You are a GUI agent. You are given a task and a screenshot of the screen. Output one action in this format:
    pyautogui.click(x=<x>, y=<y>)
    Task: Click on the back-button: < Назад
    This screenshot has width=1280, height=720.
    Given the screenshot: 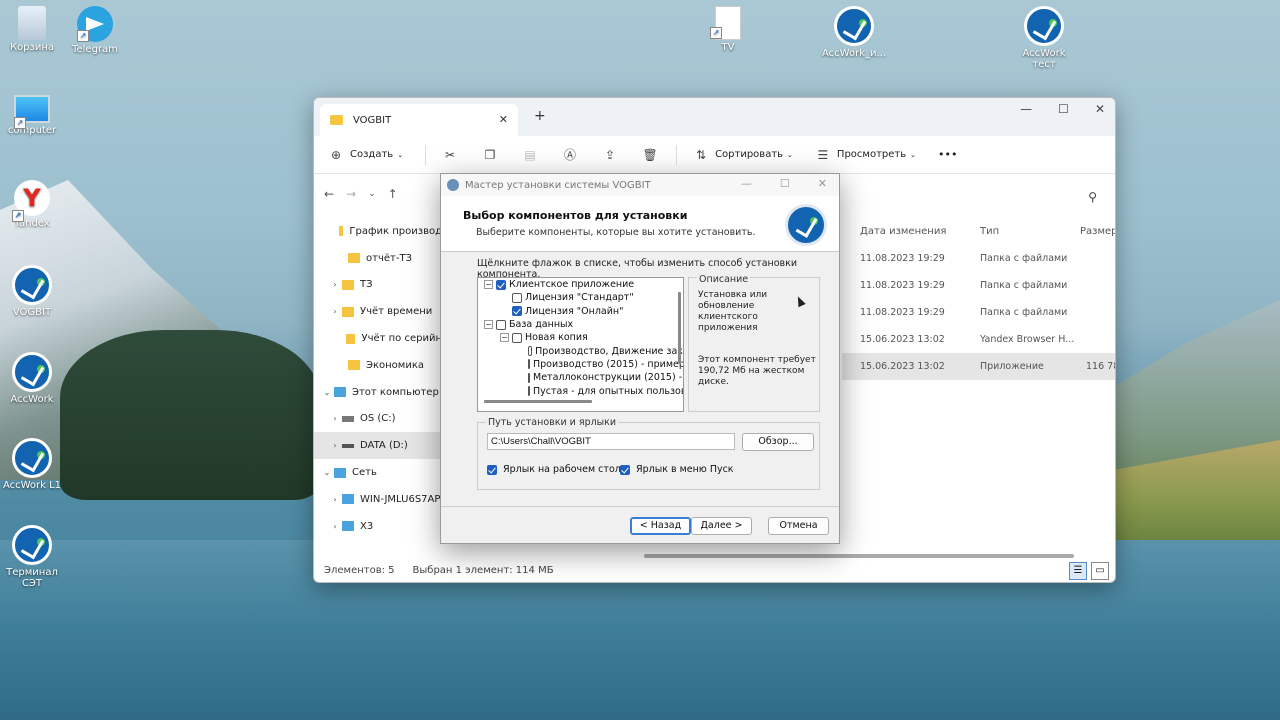 What is the action you would take?
    pyautogui.click(x=660, y=526)
    